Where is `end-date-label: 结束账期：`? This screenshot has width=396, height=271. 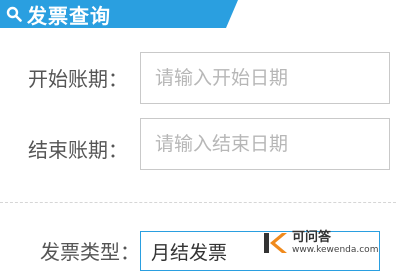 end-date-label: 结束账期： is located at coordinates (78, 150).